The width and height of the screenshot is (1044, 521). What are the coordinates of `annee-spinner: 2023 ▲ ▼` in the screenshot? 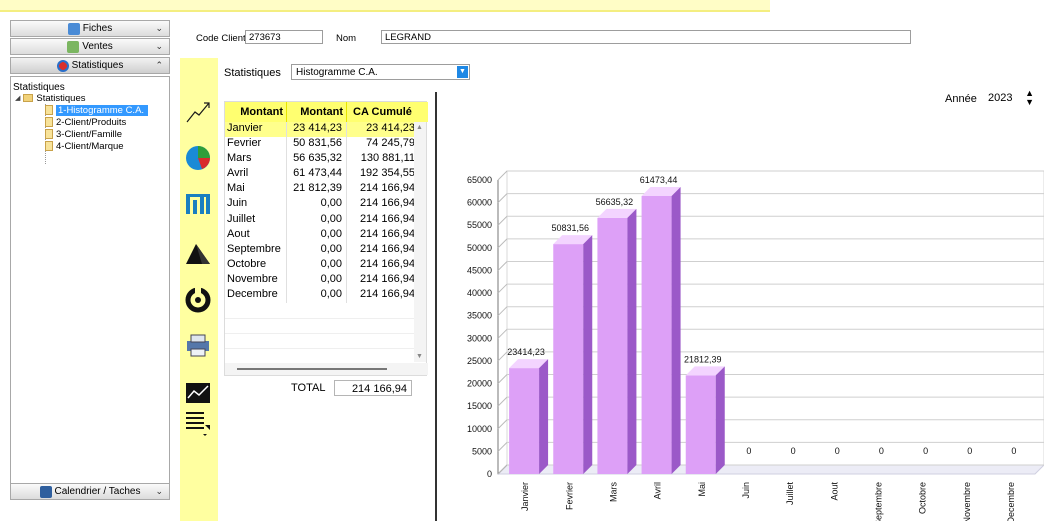 It's located at (1010, 99).